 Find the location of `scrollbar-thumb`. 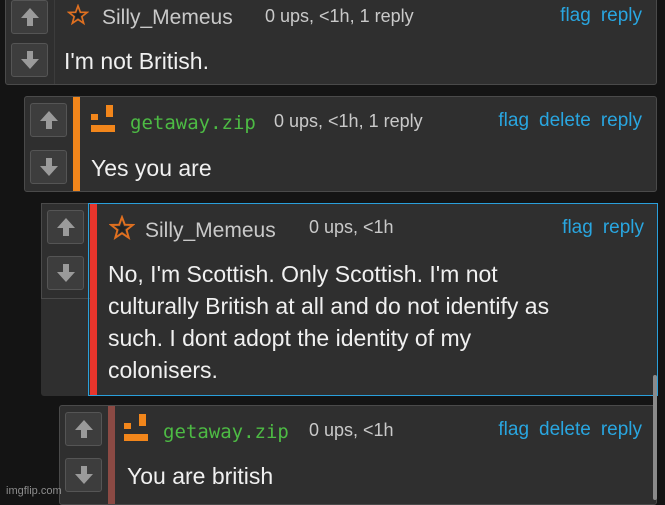

scrollbar-thumb is located at coordinates (655, 437).